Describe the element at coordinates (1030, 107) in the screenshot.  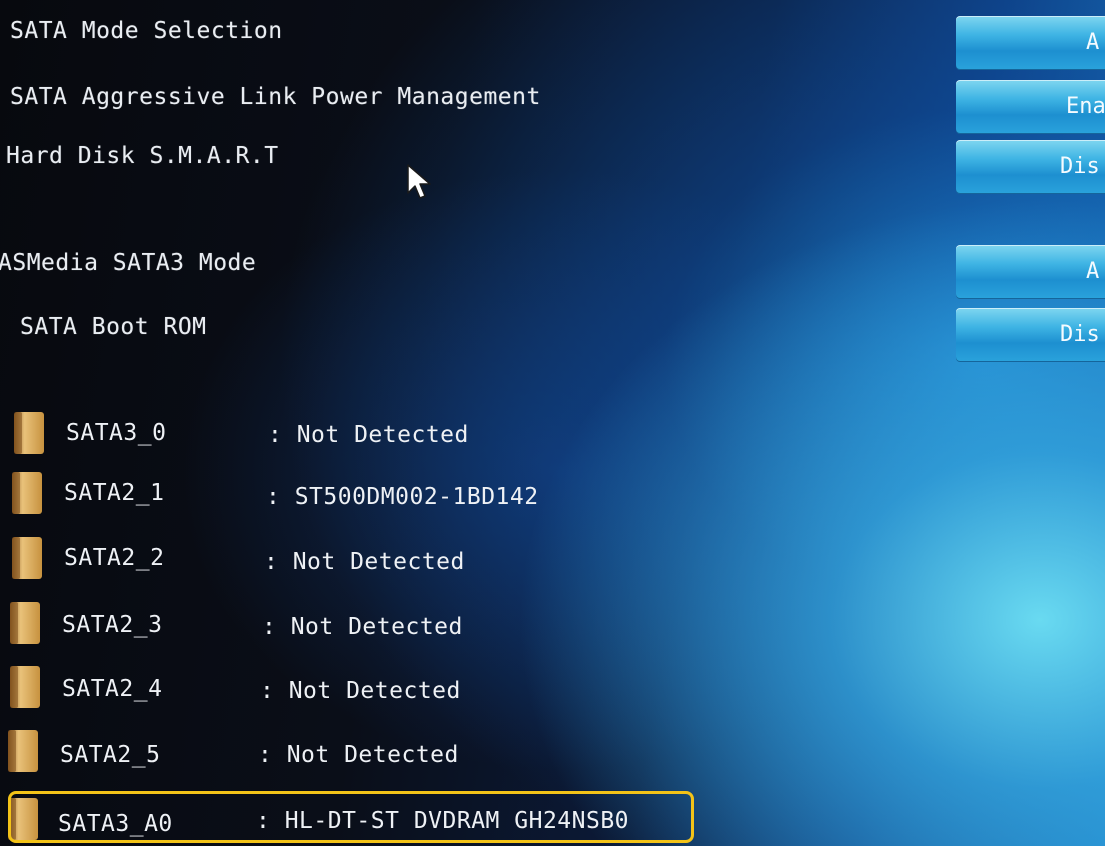
I see `sata-aggressive-link-power-option-button: Ena` at that location.